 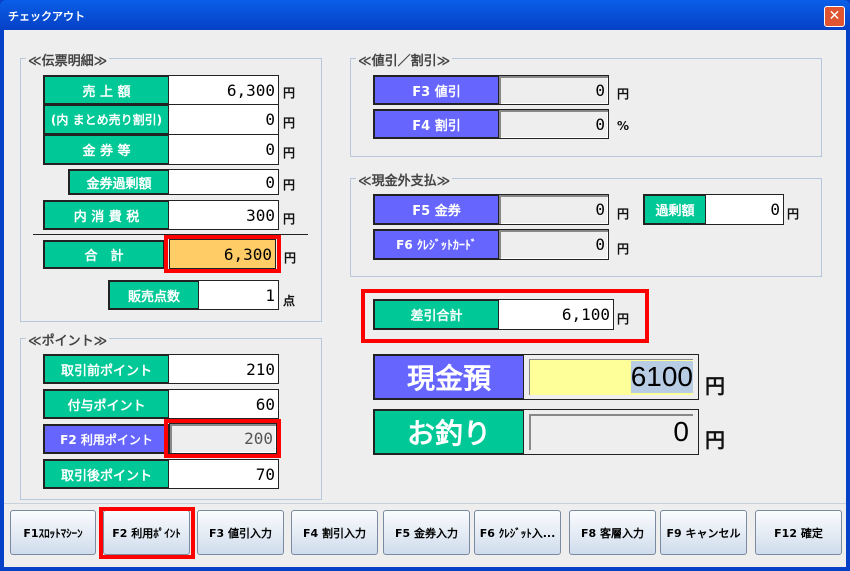 I want to click on discount-group, so click(x=586, y=107).